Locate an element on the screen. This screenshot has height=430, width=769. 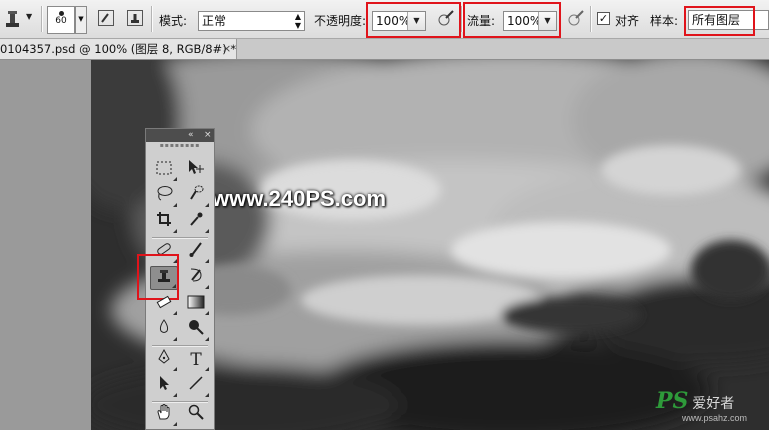
blur-tool-icon is located at coordinates (164, 330).